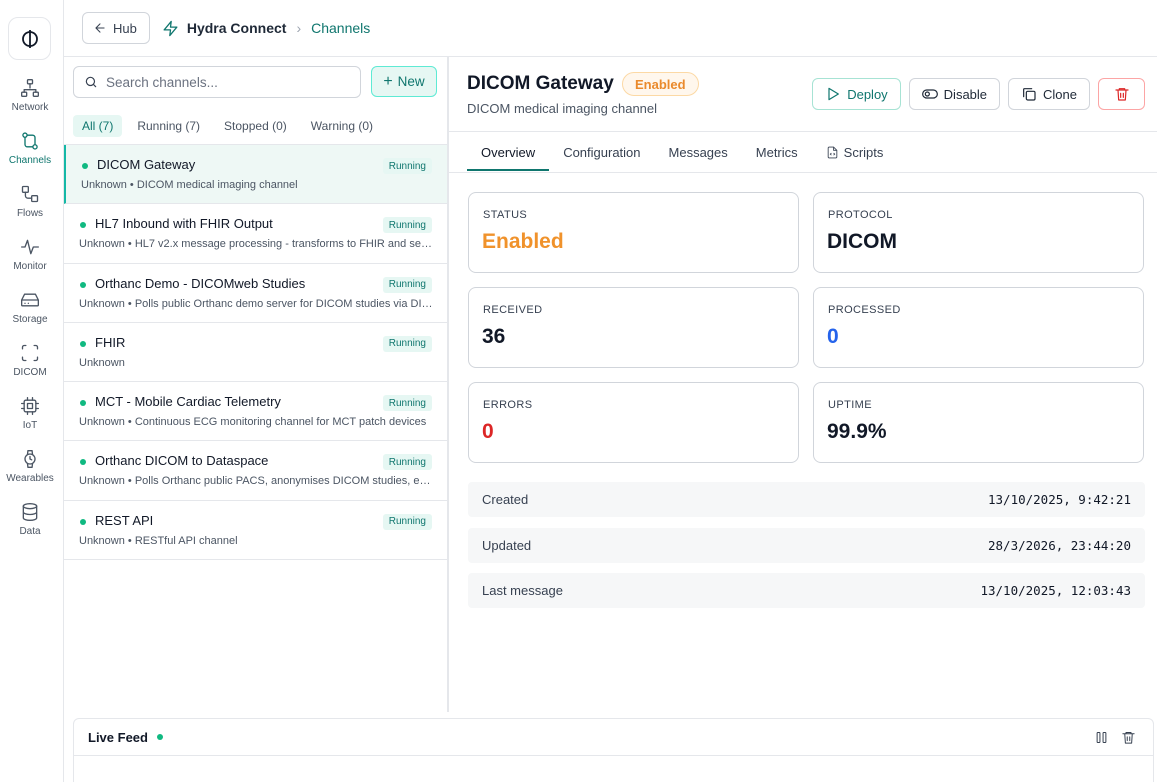 The image size is (1157, 782). Describe the element at coordinates (562, 108) in the screenshot. I see `channel-subtitle: DICOM medical imaging channel` at that location.